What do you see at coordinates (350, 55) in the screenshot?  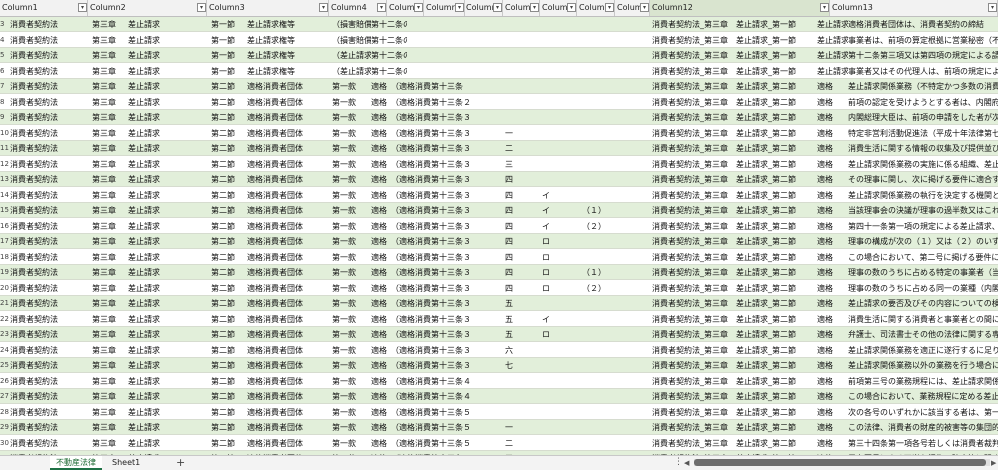 I see `table-cell: （差止請求の` at bounding box center [350, 55].